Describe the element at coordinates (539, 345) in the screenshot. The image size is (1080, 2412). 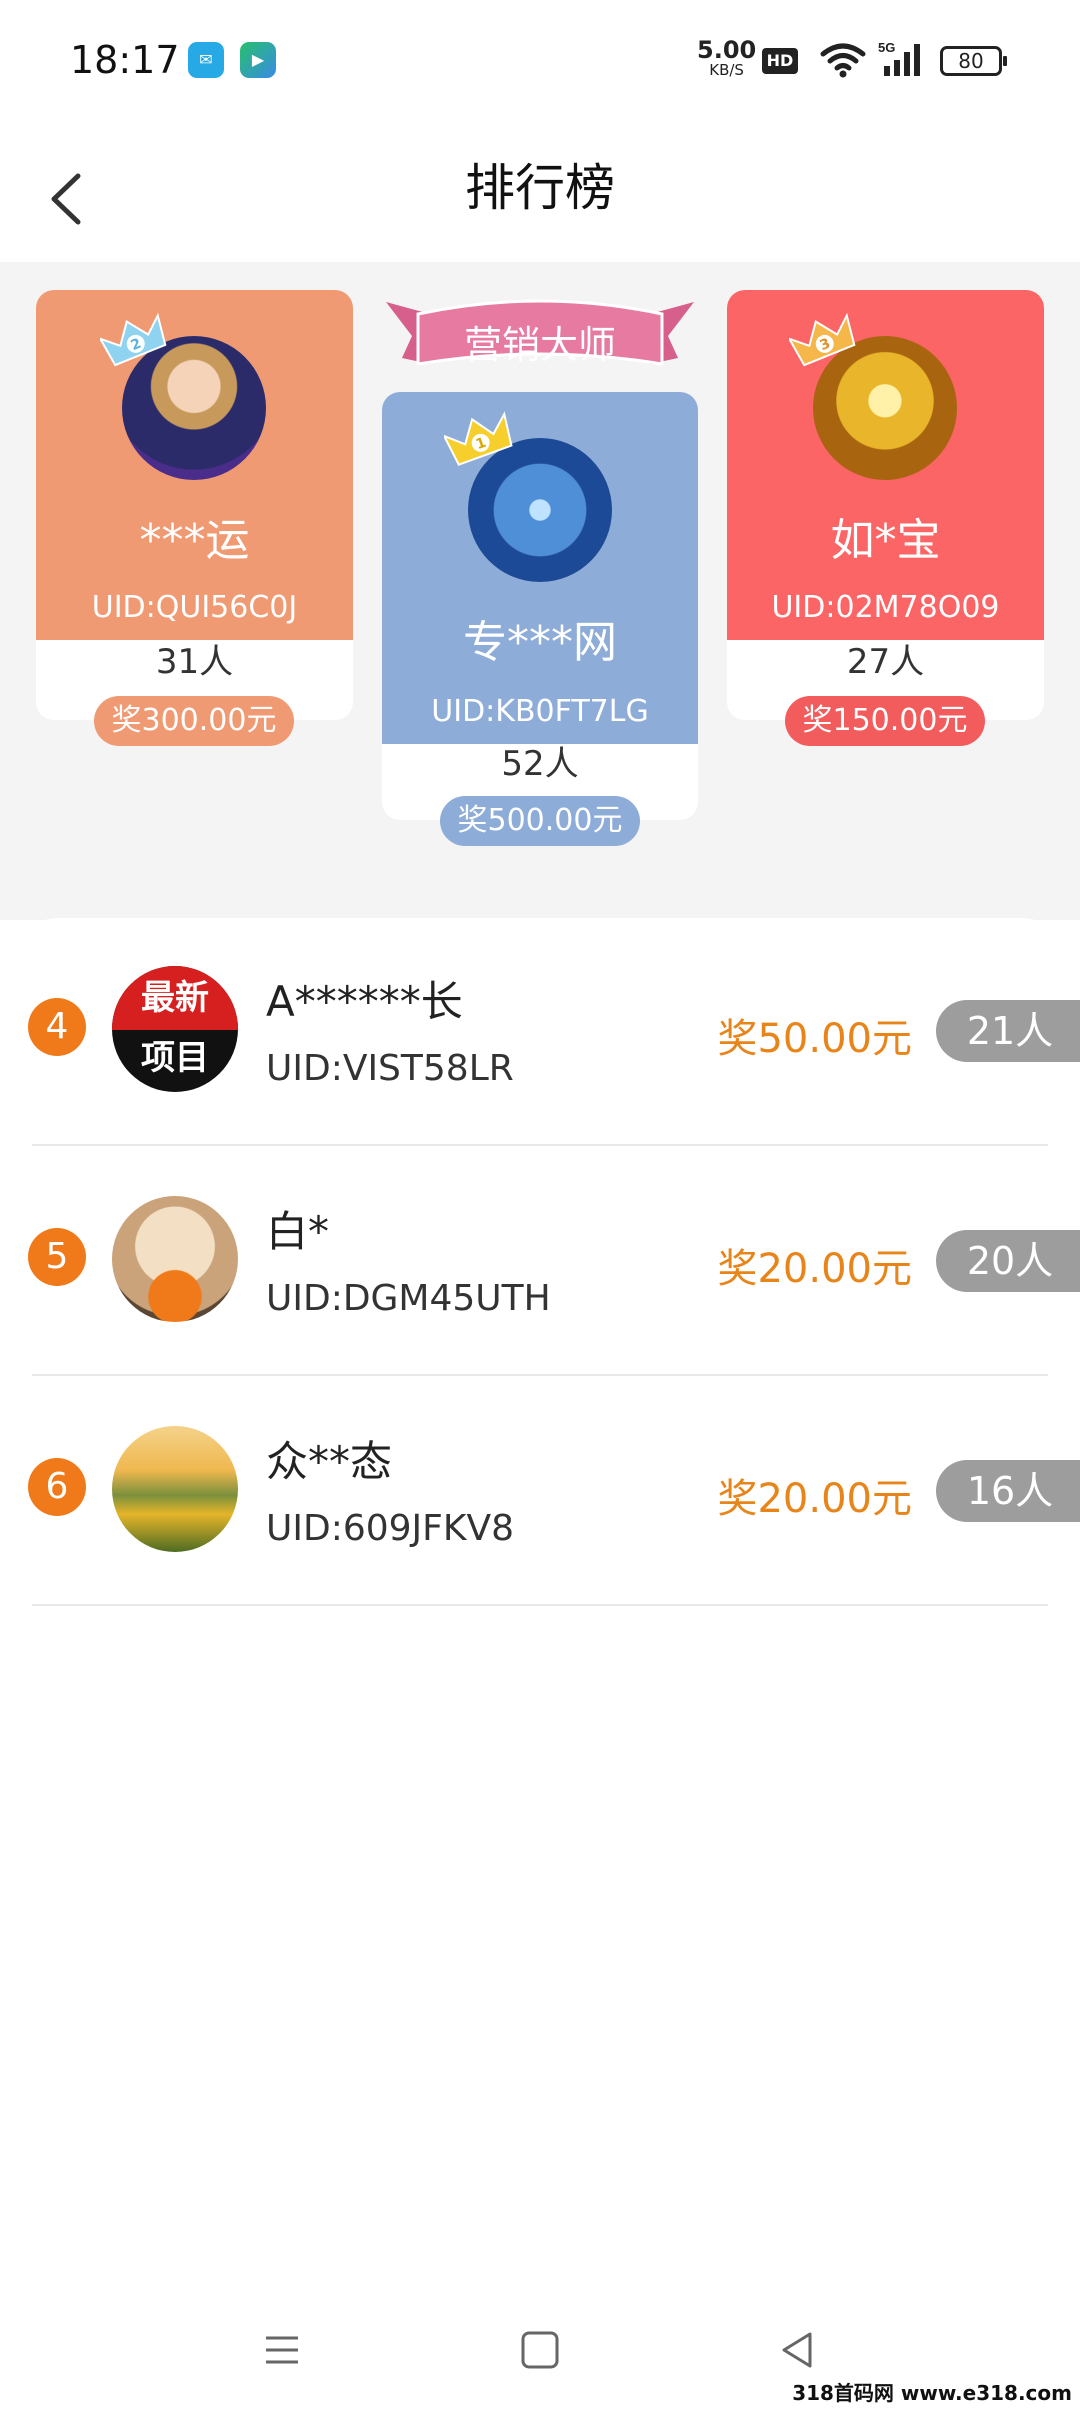
I see `ribbon-label: 营销大师` at that location.